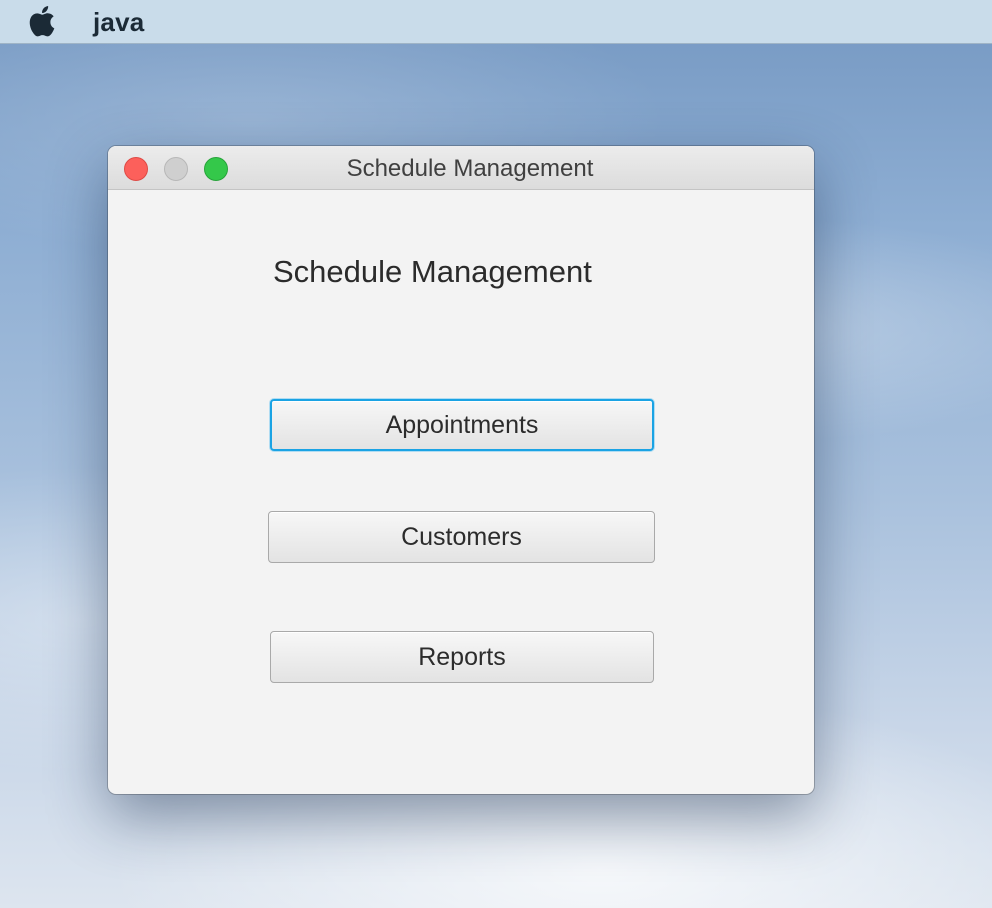 The width and height of the screenshot is (992, 908). I want to click on window-titlebar: Schedule Management, so click(461, 168).